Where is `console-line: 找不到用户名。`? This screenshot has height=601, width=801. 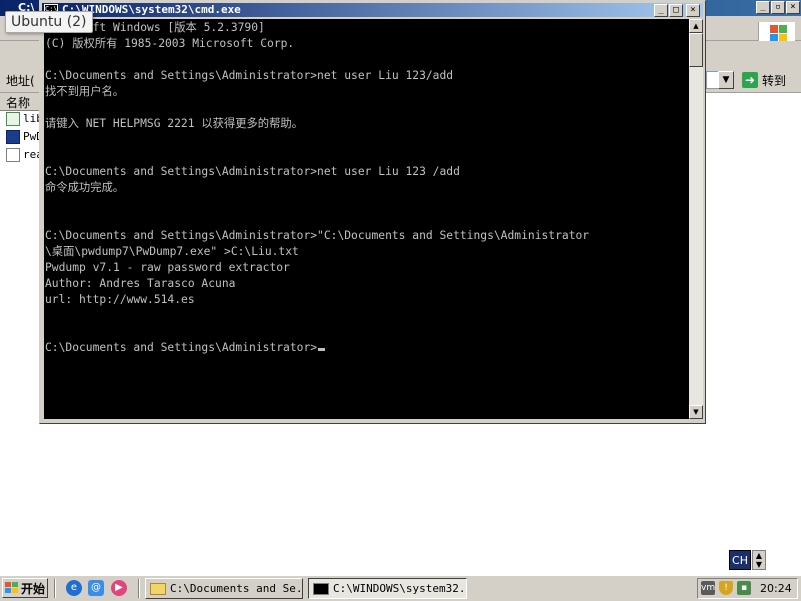 console-line: 找不到用户名。 is located at coordinates (85, 91).